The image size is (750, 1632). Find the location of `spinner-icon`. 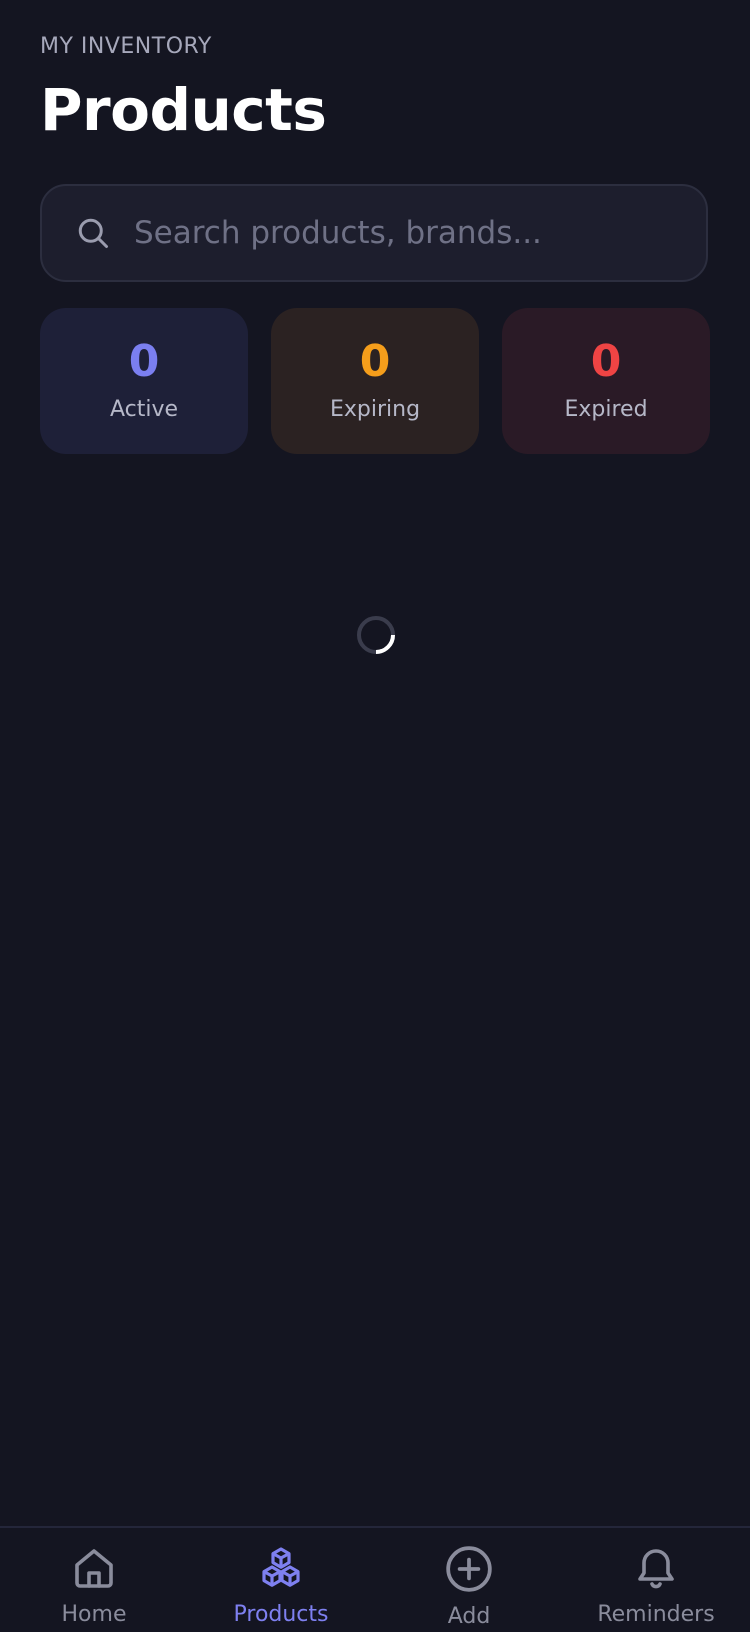

spinner-icon is located at coordinates (376, 635).